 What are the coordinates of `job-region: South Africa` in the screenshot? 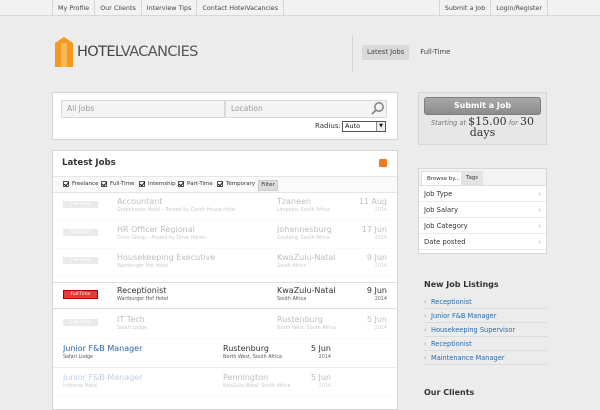 It's located at (292, 299).